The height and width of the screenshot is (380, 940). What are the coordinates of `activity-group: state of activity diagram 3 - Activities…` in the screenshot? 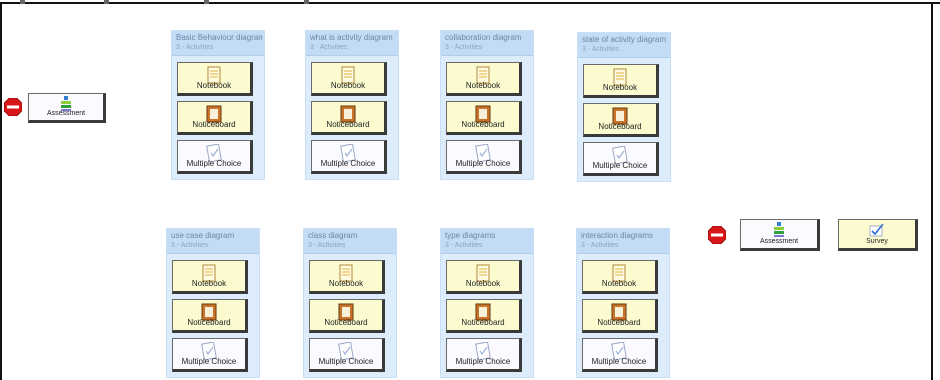 It's located at (624, 107).